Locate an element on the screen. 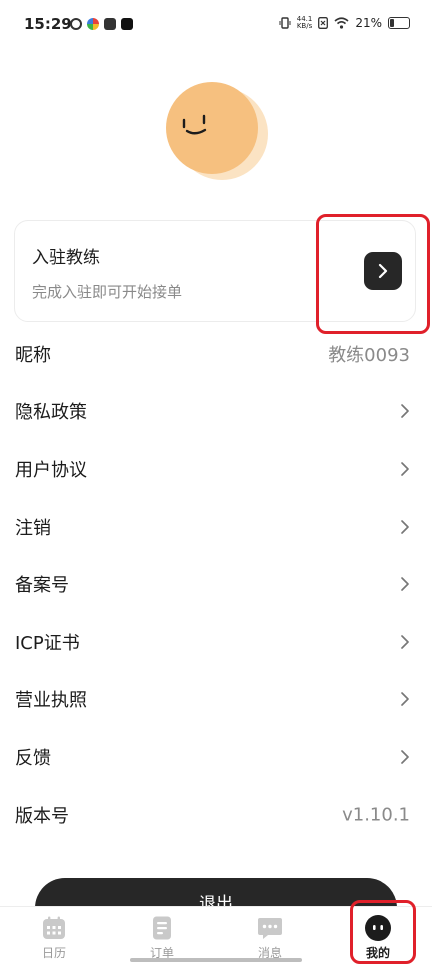  status-bar: 15:29 44.1 KB/s 21% is located at coordinates (216, 25).